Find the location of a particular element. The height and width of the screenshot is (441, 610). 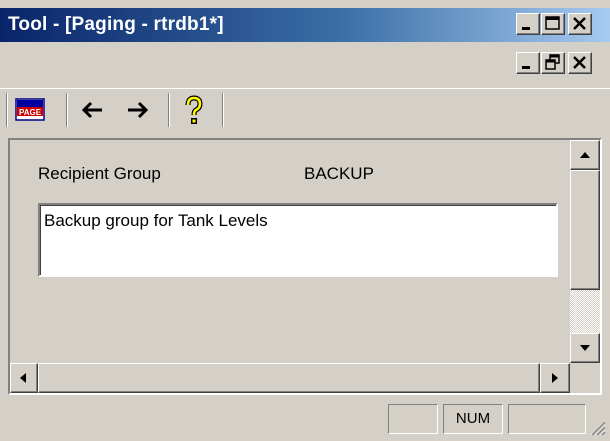

arrow-up-icon is located at coordinates (585, 155).